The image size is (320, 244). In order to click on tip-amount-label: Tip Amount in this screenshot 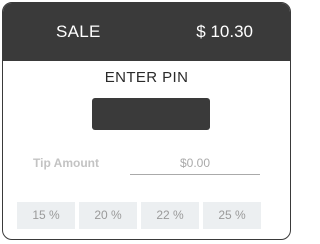, I will do `click(66, 163)`.